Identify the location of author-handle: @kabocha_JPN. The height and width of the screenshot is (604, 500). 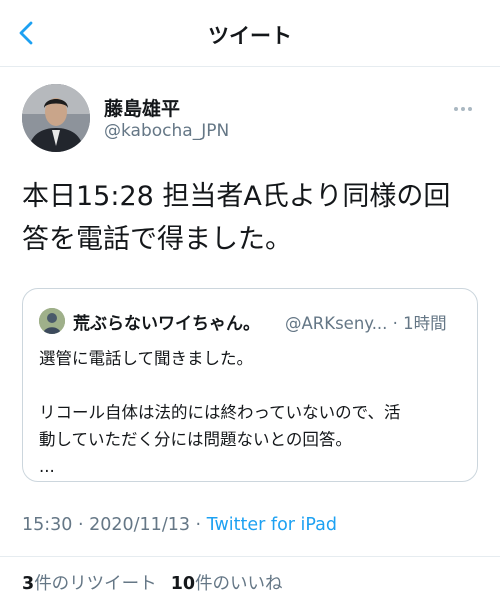
(166, 131).